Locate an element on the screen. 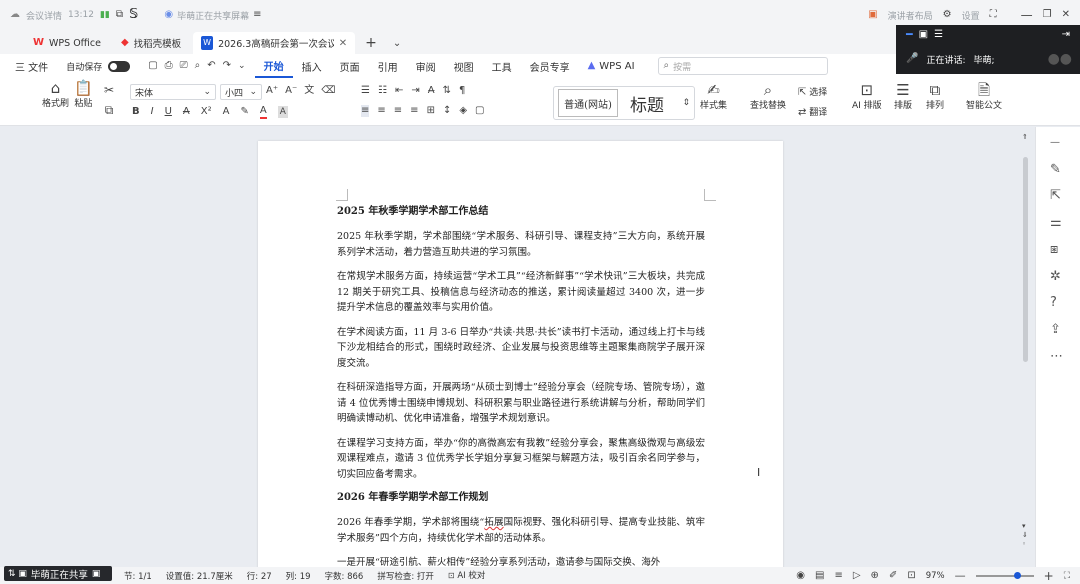 This screenshot has height=584, width=1080. char-shading-icon: A is located at coordinates (282, 112).